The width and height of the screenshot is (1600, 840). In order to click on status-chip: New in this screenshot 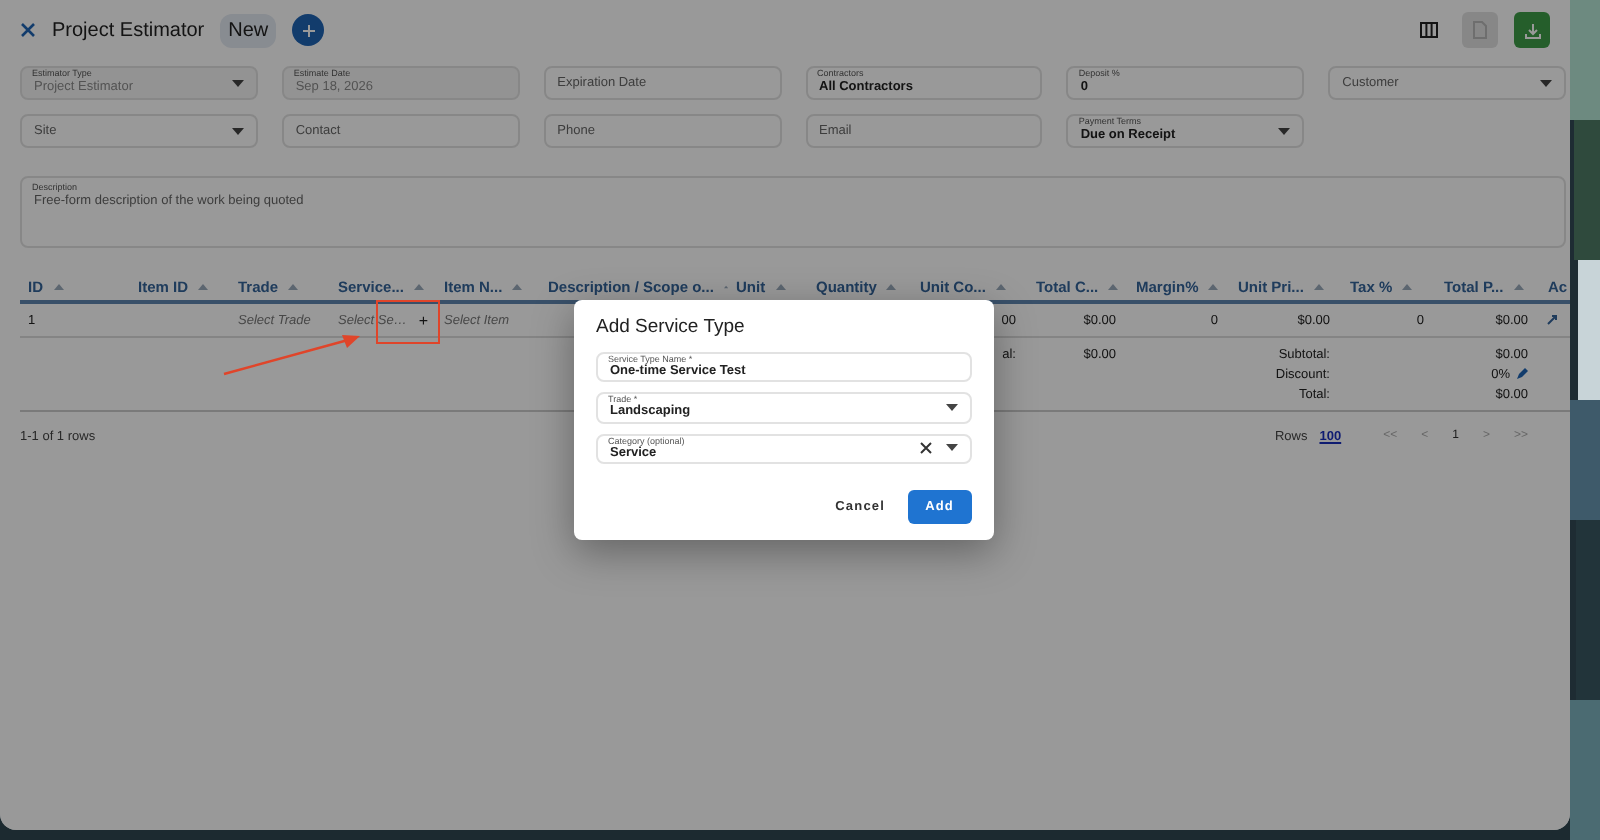, I will do `click(248, 30)`.